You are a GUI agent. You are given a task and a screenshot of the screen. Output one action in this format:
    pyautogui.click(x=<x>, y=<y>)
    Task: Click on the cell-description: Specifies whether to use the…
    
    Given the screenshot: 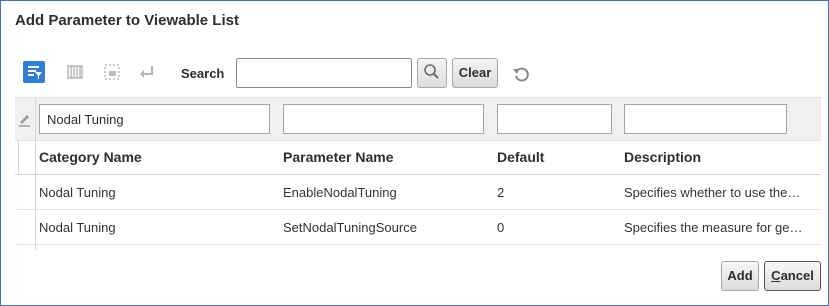 What is the action you would take?
    pyautogui.click(x=712, y=192)
    